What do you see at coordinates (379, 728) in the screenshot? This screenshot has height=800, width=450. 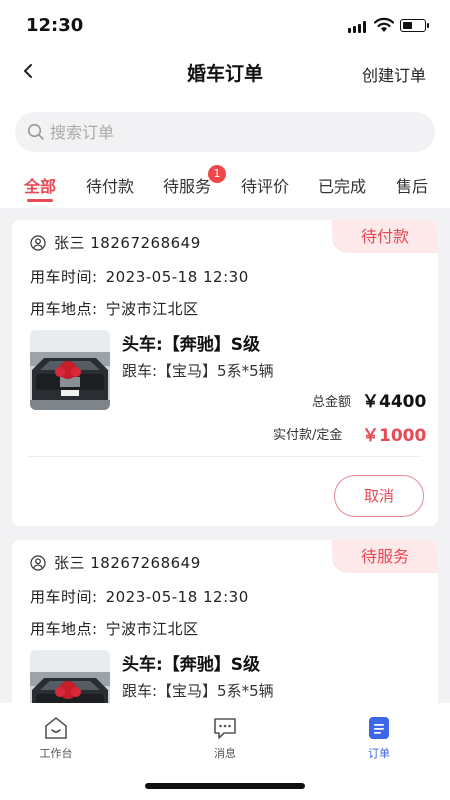 I see `order-icon` at bounding box center [379, 728].